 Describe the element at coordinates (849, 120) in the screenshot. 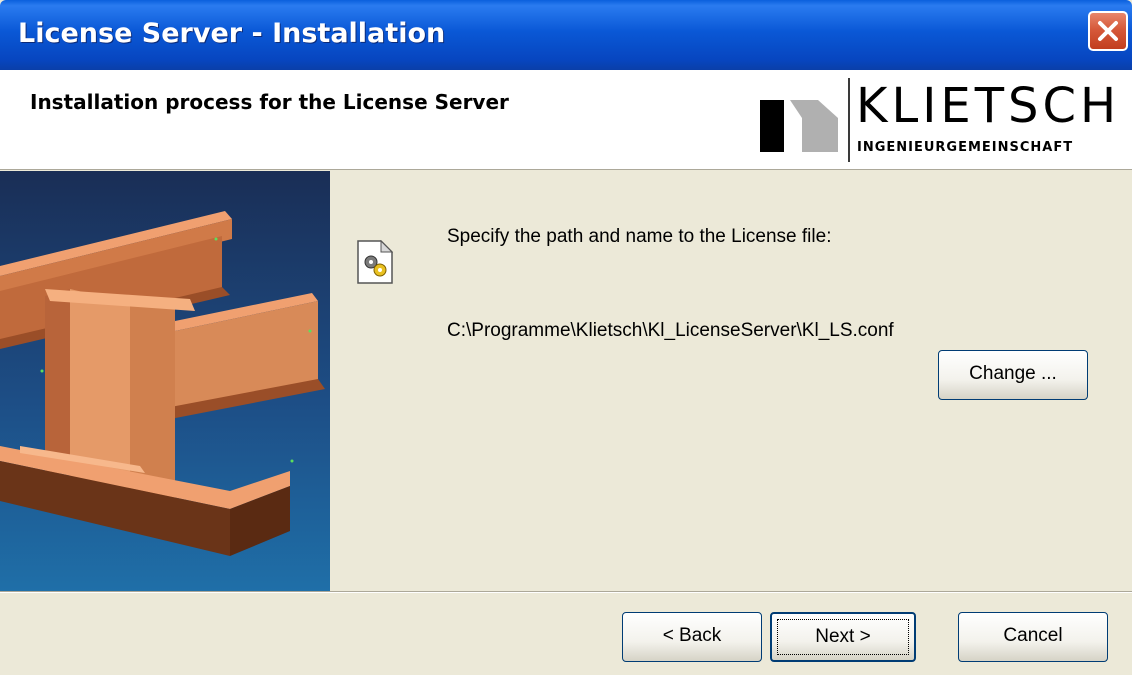

I see `logo-divider` at that location.